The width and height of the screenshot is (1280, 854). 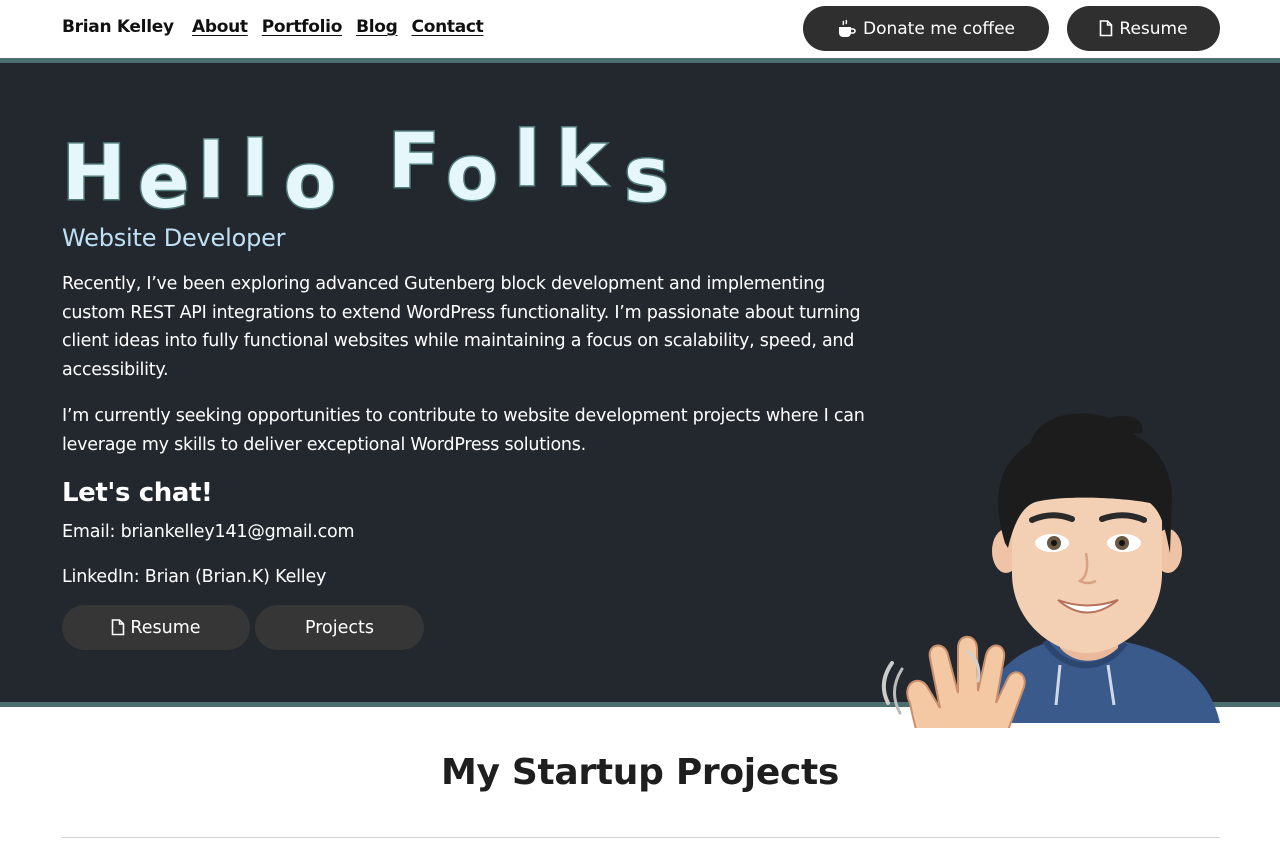 I want to click on projects-button-label: Projects, so click(x=339, y=627).